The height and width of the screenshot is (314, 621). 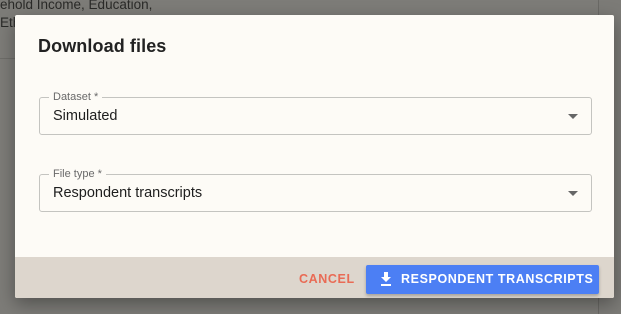 What do you see at coordinates (76, 97) in the screenshot?
I see `dataset-label: Dataset *` at bounding box center [76, 97].